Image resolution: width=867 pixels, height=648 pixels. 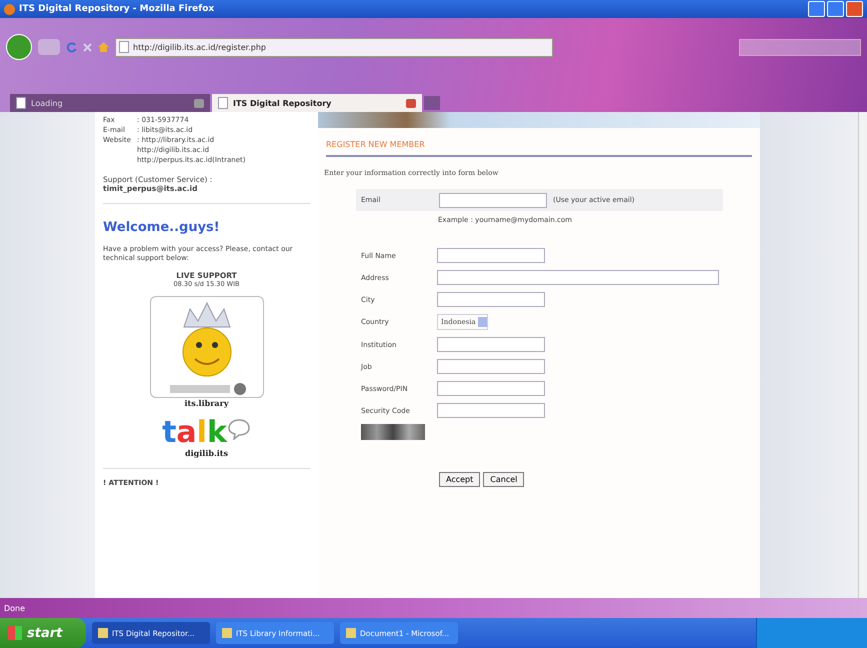 I want to click on tab-label: ITS Digital Repository, so click(x=282, y=103).